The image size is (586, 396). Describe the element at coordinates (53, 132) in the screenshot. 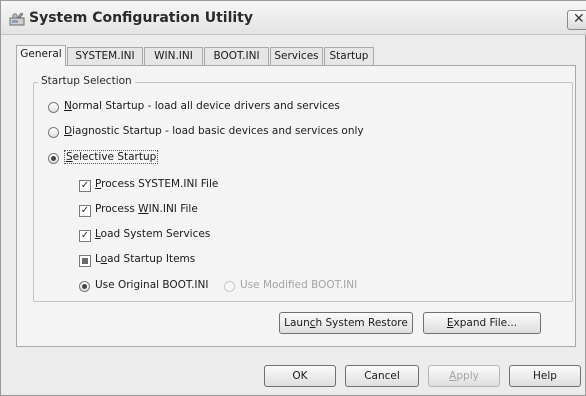

I see `diagnostic-startup-radio` at that location.